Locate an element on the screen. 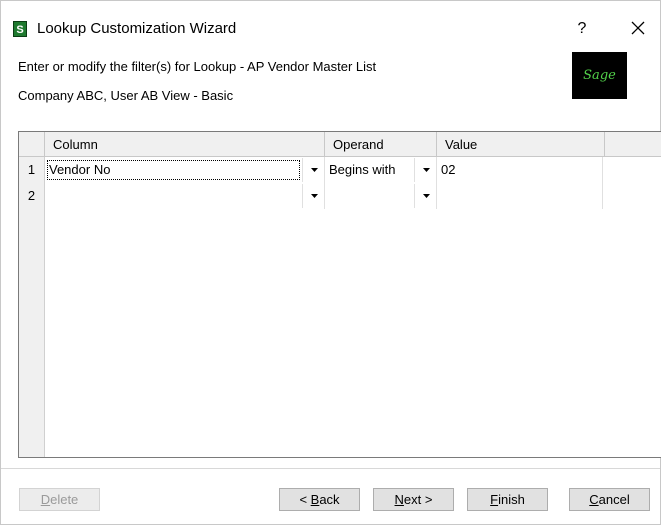 The height and width of the screenshot is (525, 661). column-header-operand: Operand is located at coordinates (381, 144).